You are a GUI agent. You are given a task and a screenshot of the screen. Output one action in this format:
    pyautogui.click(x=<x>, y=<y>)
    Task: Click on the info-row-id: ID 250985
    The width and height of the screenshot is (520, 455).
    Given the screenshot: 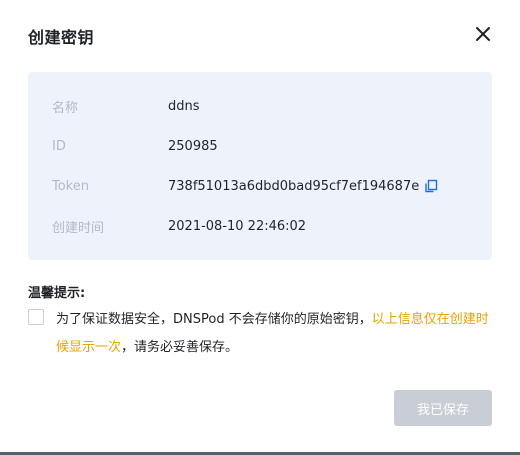 What is the action you would take?
    pyautogui.click(x=135, y=146)
    